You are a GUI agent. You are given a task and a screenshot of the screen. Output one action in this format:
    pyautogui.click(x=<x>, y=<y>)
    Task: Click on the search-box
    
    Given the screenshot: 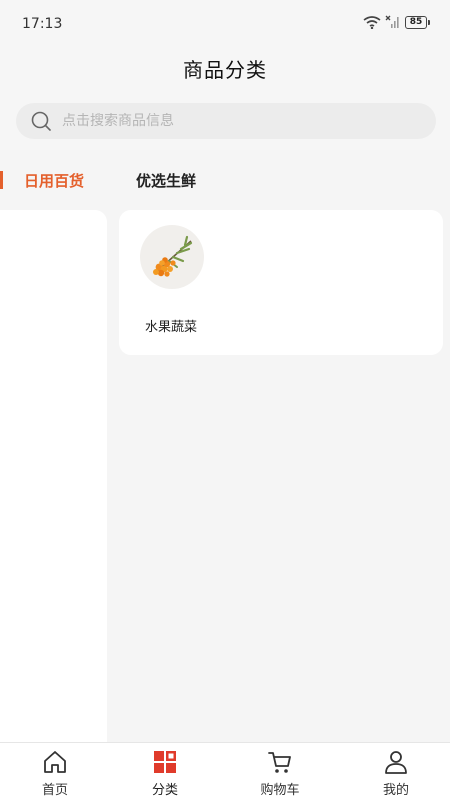 What is the action you would take?
    pyautogui.click(x=226, y=121)
    